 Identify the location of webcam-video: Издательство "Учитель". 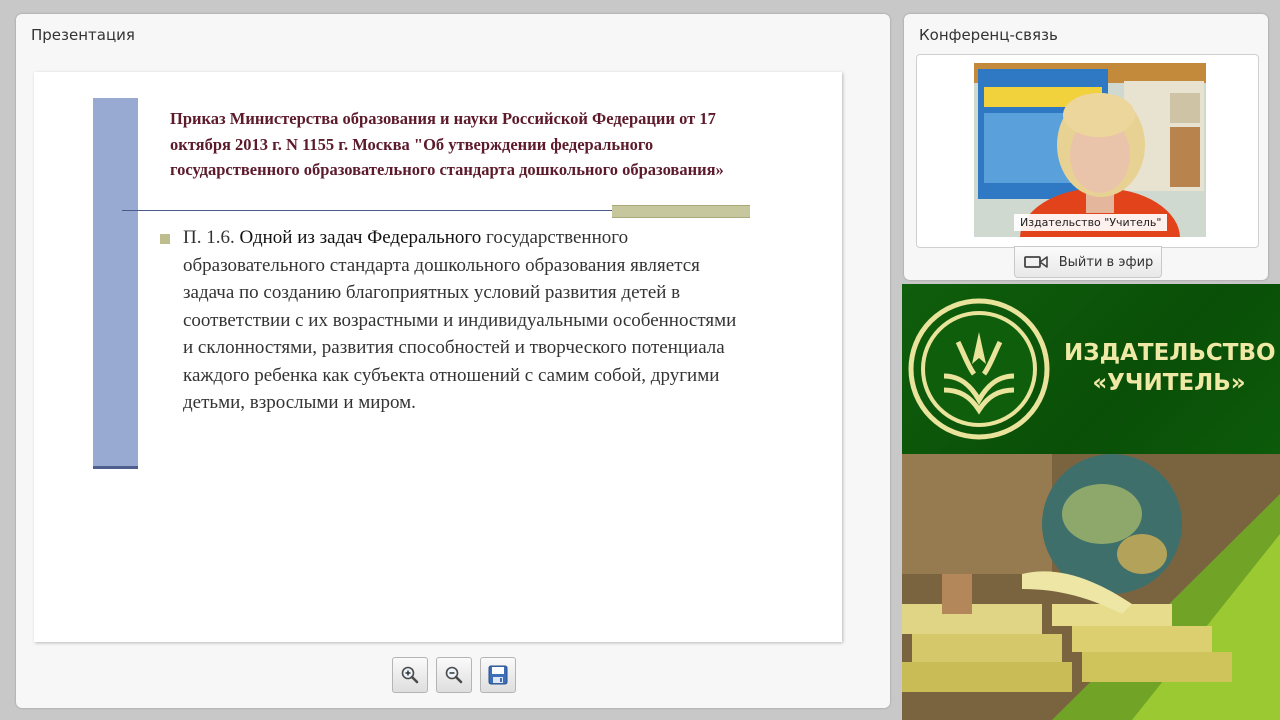
(1090, 150).